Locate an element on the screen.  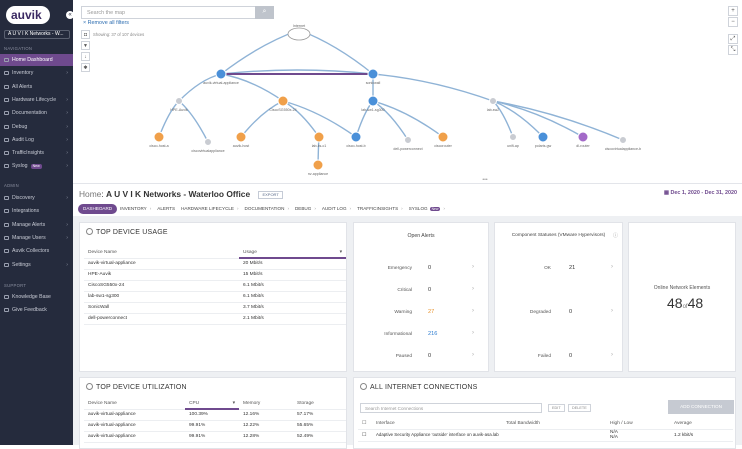
auvik-logo: auvik is located at coordinates (28, 15).